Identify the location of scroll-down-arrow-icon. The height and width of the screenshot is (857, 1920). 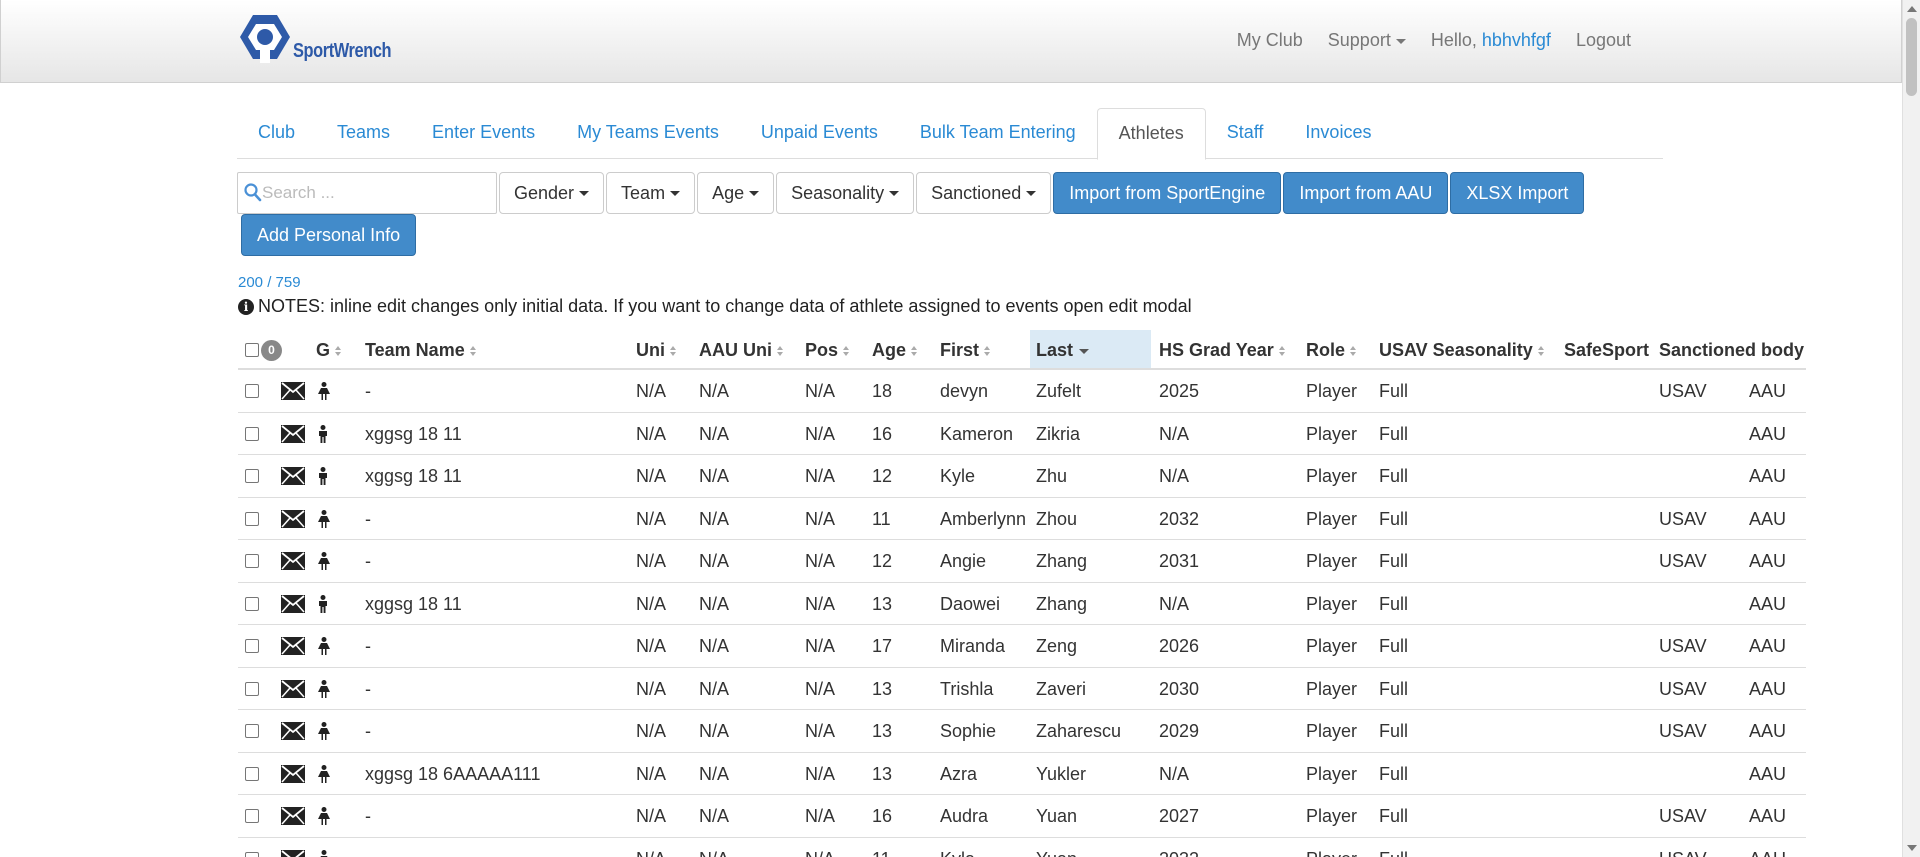
(1912, 848).